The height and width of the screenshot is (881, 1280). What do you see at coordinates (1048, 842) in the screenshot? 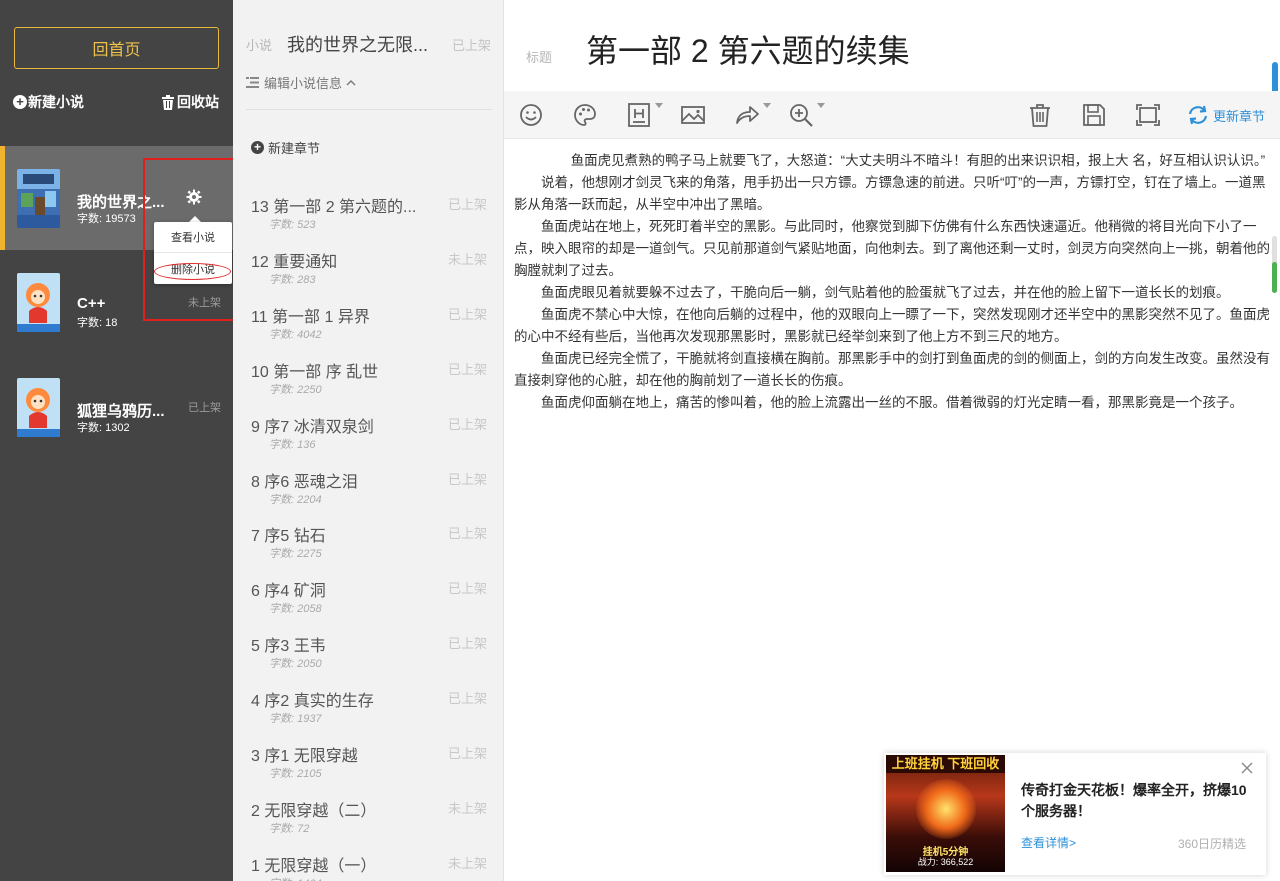
I see `ad-detail-link: 查看详情>` at bounding box center [1048, 842].